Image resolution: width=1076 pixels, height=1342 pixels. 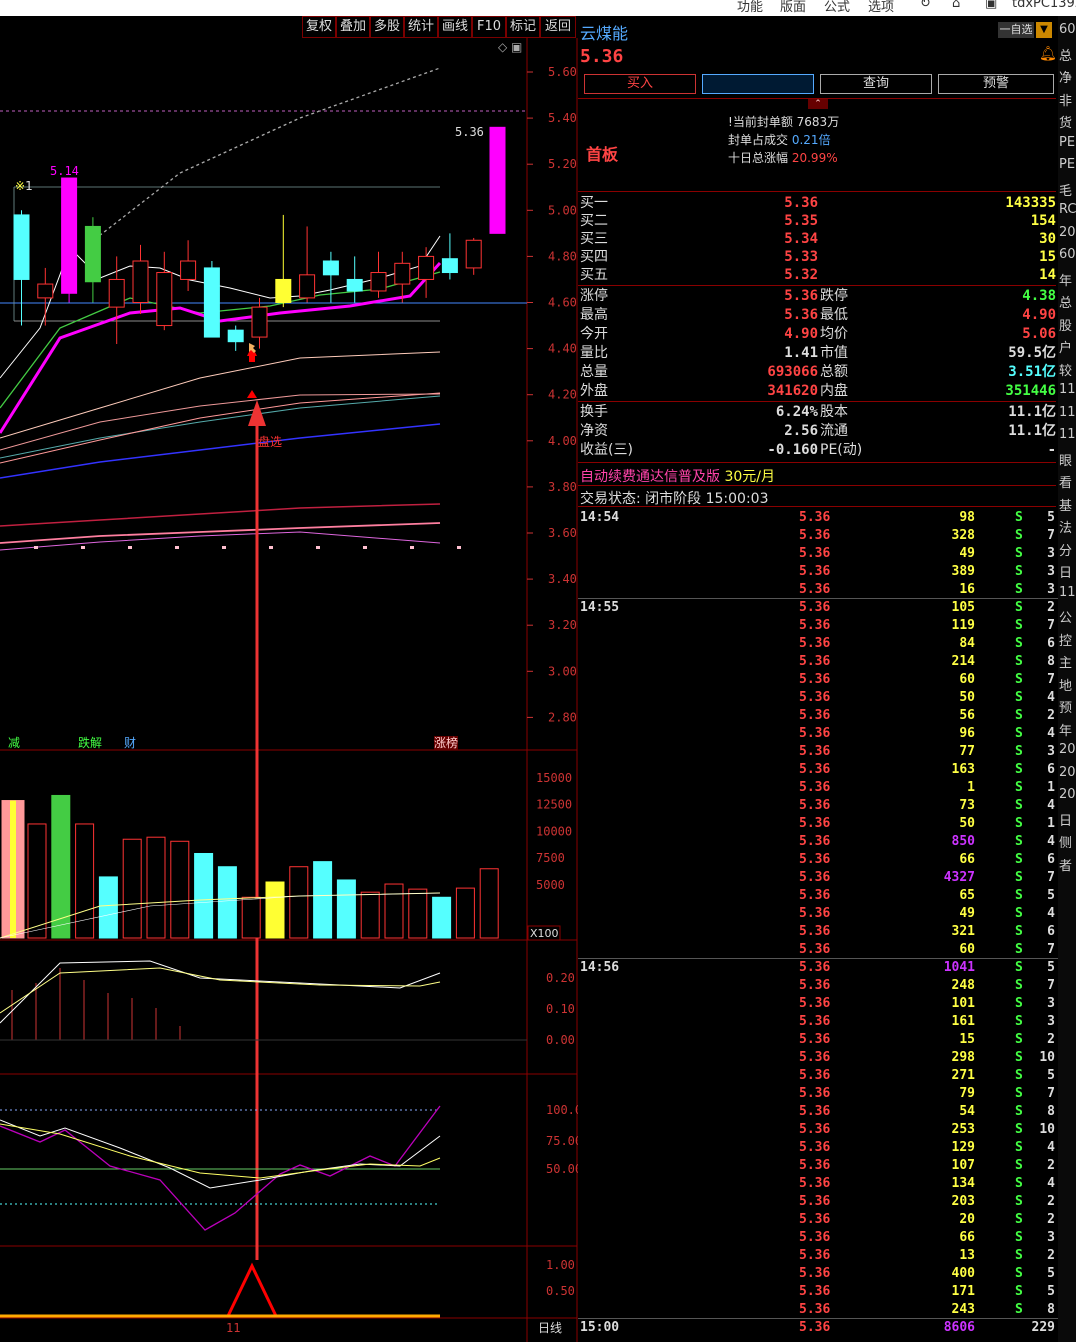 I want to click on tick-row: 5.36 850 S 4, so click(x=819, y=842).